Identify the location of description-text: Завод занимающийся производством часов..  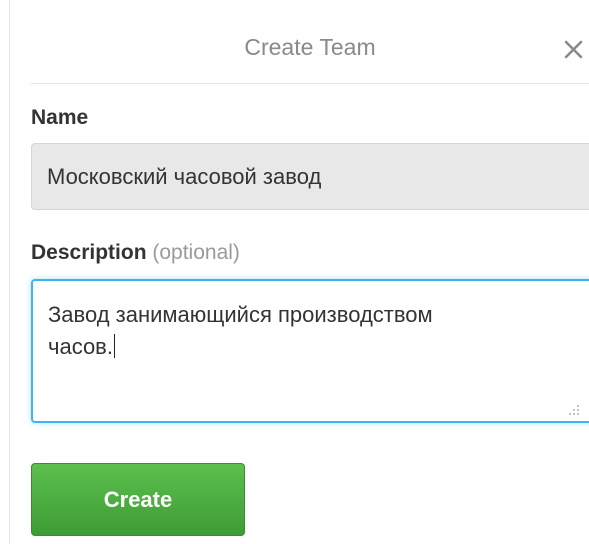
(240, 330).